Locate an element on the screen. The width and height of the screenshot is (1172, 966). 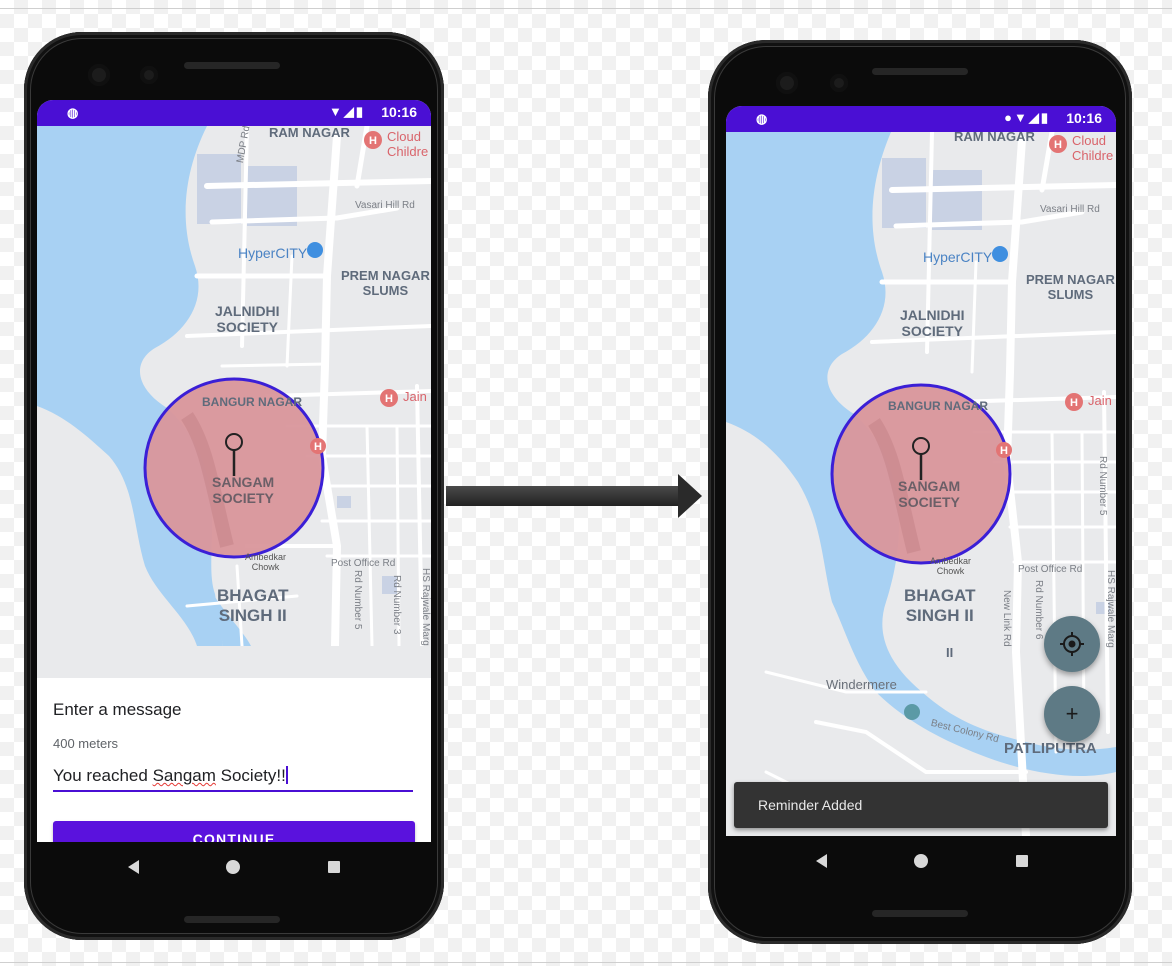
message-input: You reached Sangam Society!! is located at coordinates (233, 778).